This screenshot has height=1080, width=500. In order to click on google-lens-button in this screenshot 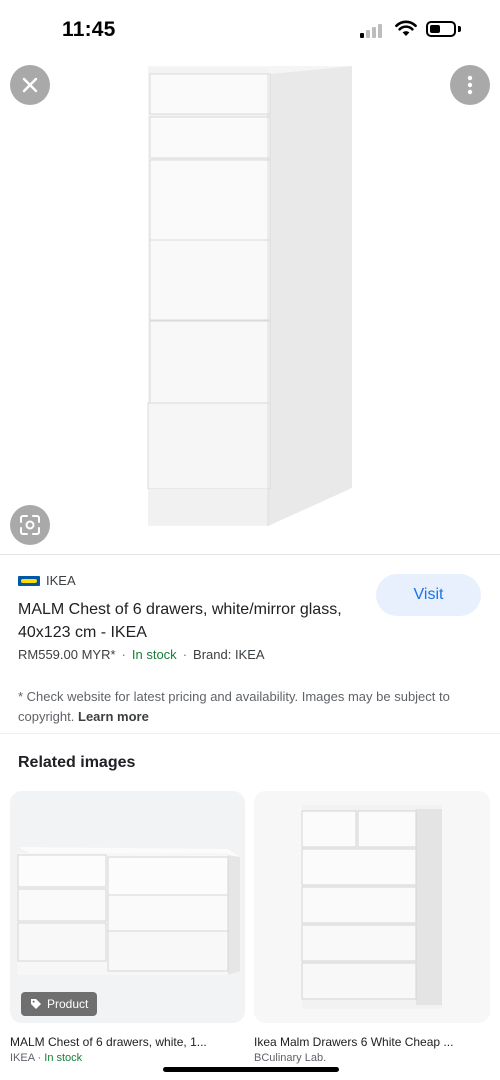, I will do `click(30, 525)`.